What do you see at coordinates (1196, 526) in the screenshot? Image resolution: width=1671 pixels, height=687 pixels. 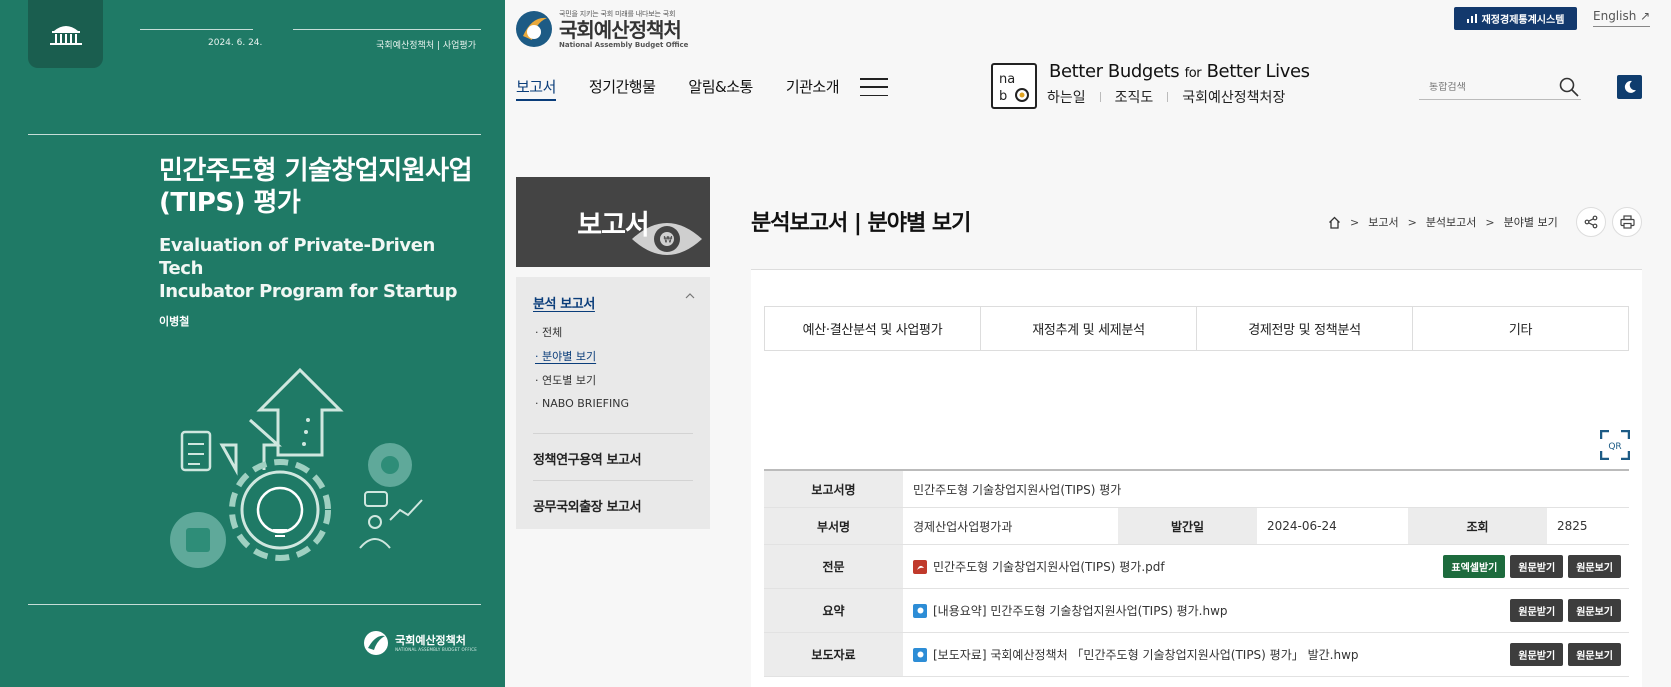 I see `table-row: 부서명 경제산업사업평가과 발간일 2024-06-24 조회 2825` at bounding box center [1196, 526].